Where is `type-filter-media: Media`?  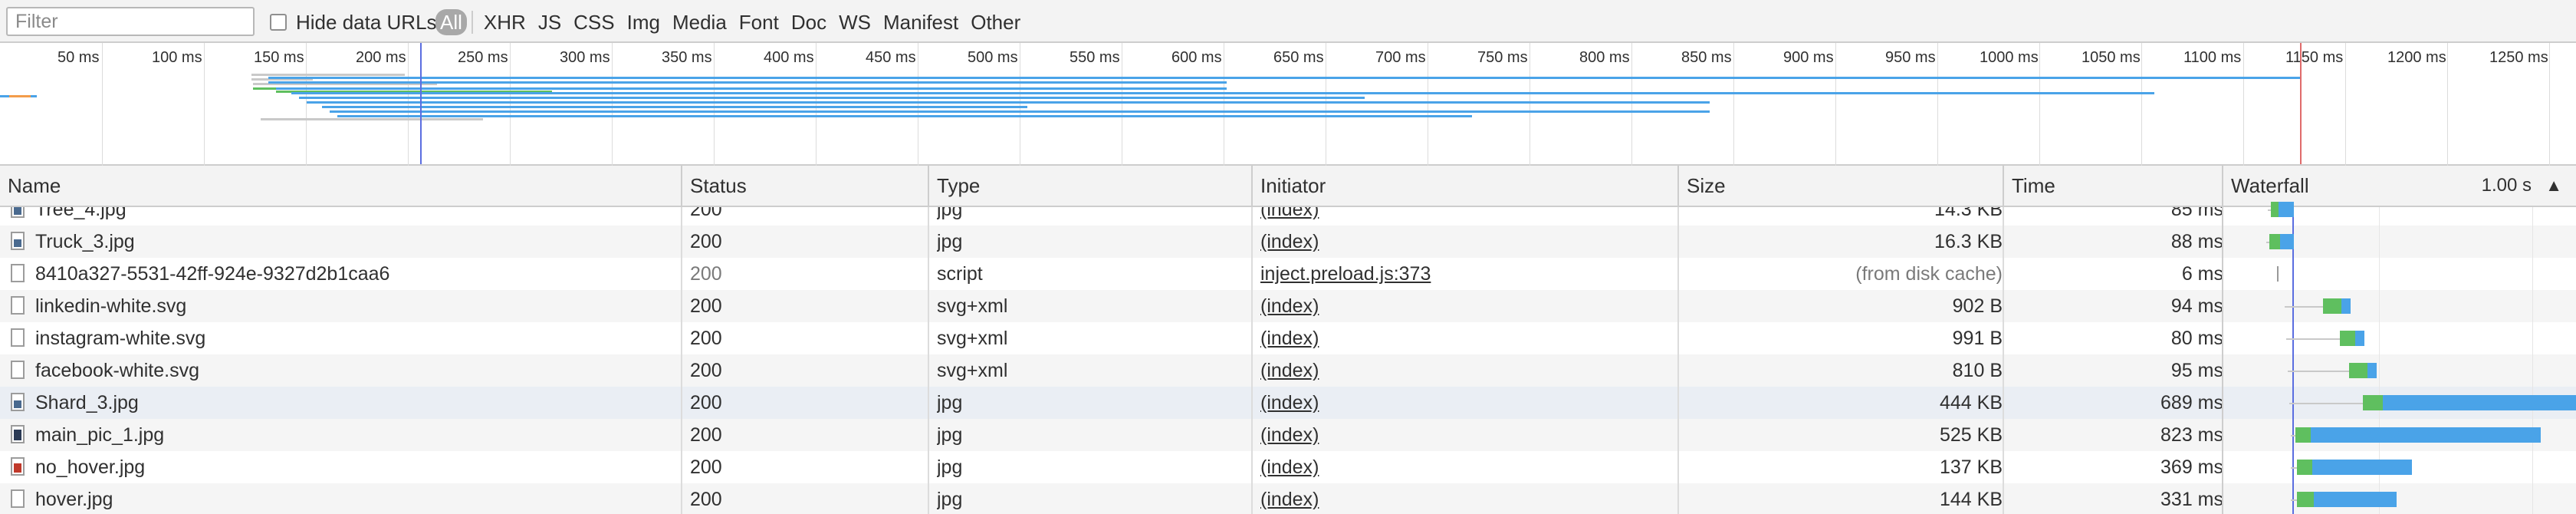 type-filter-media: Media is located at coordinates (700, 22).